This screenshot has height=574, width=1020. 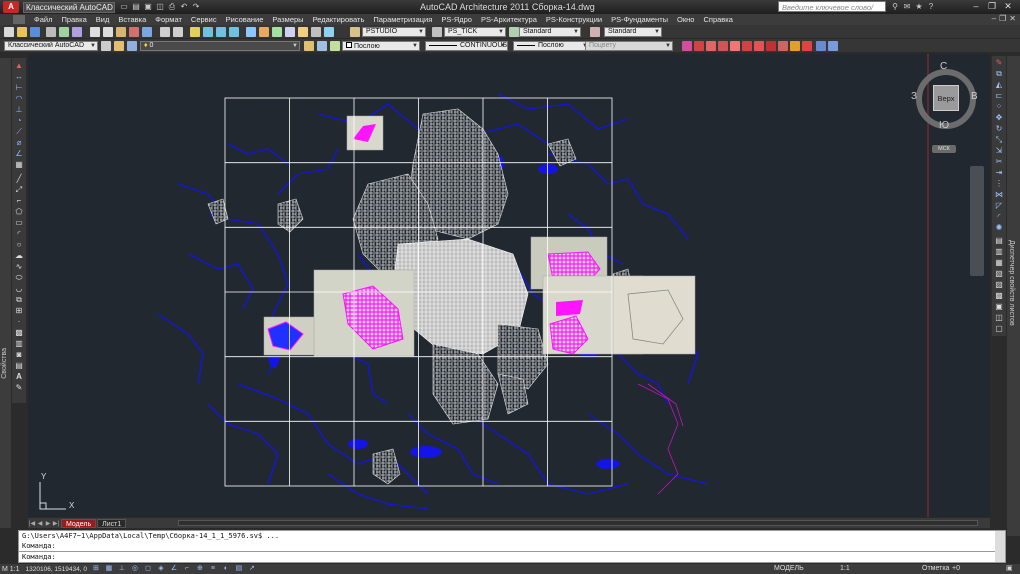 I want to click on trim-icon: ✂, so click(x=999, y=161).